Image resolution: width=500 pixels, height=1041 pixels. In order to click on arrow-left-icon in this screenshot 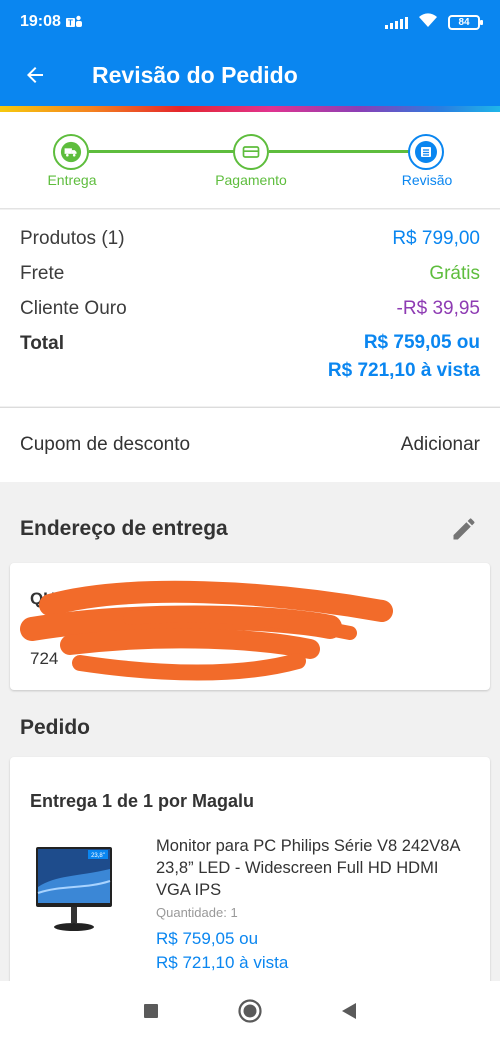, I will do `click(35, 75)`.